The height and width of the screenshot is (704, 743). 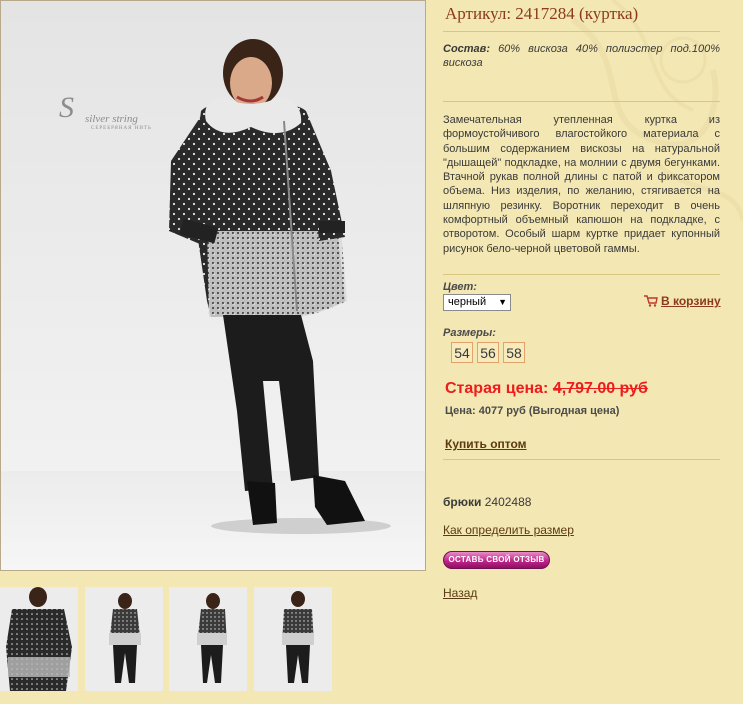 I want to click on old-price-label: Старая цена:, so click(x=497, y=388).